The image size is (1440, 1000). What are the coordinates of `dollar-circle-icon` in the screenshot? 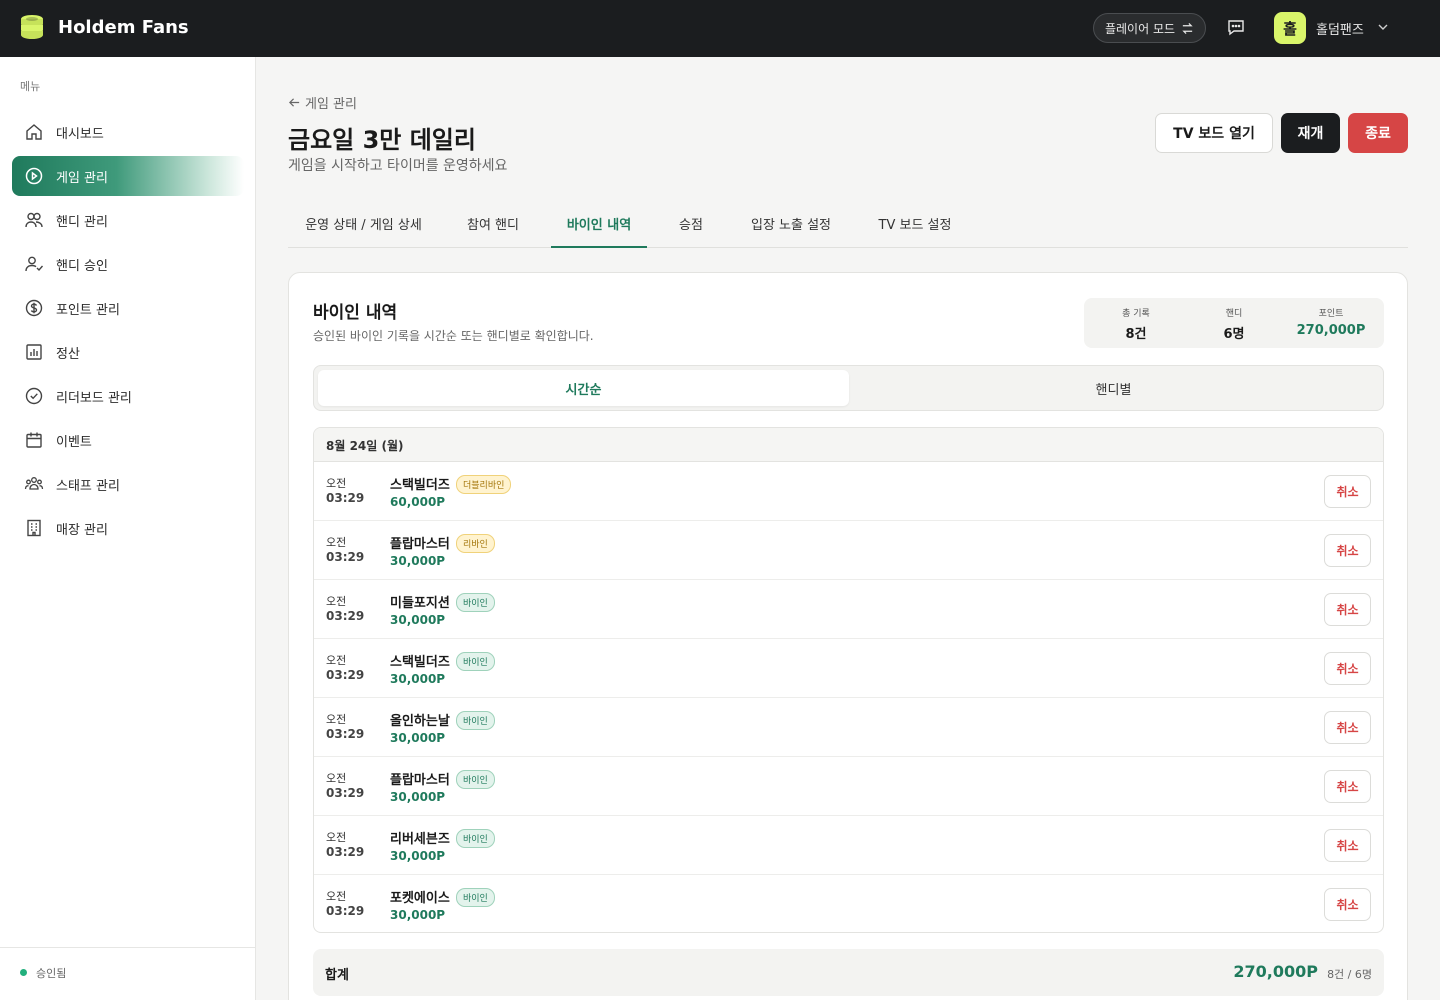 It's located at (34, 308).